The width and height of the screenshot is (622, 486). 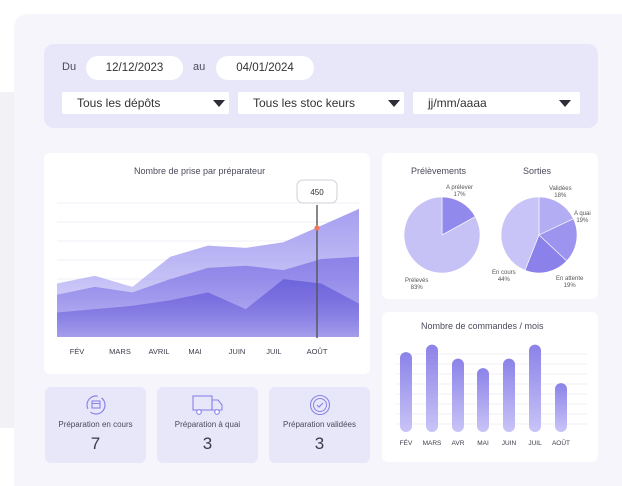 I want to click on x-tick-label: AVR, so click(x=458, y=443).